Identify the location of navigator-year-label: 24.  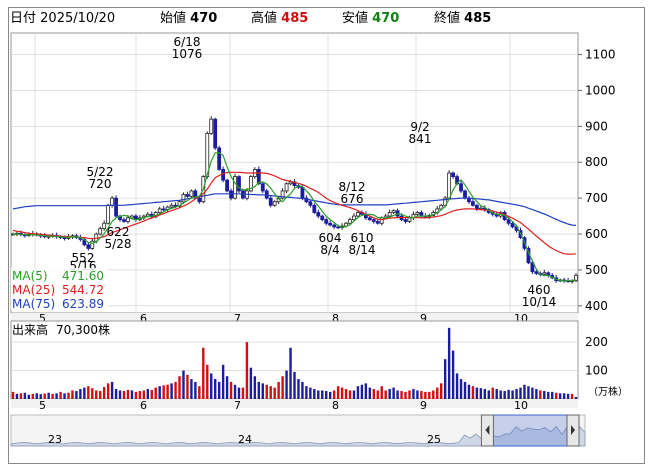
(245, 439).